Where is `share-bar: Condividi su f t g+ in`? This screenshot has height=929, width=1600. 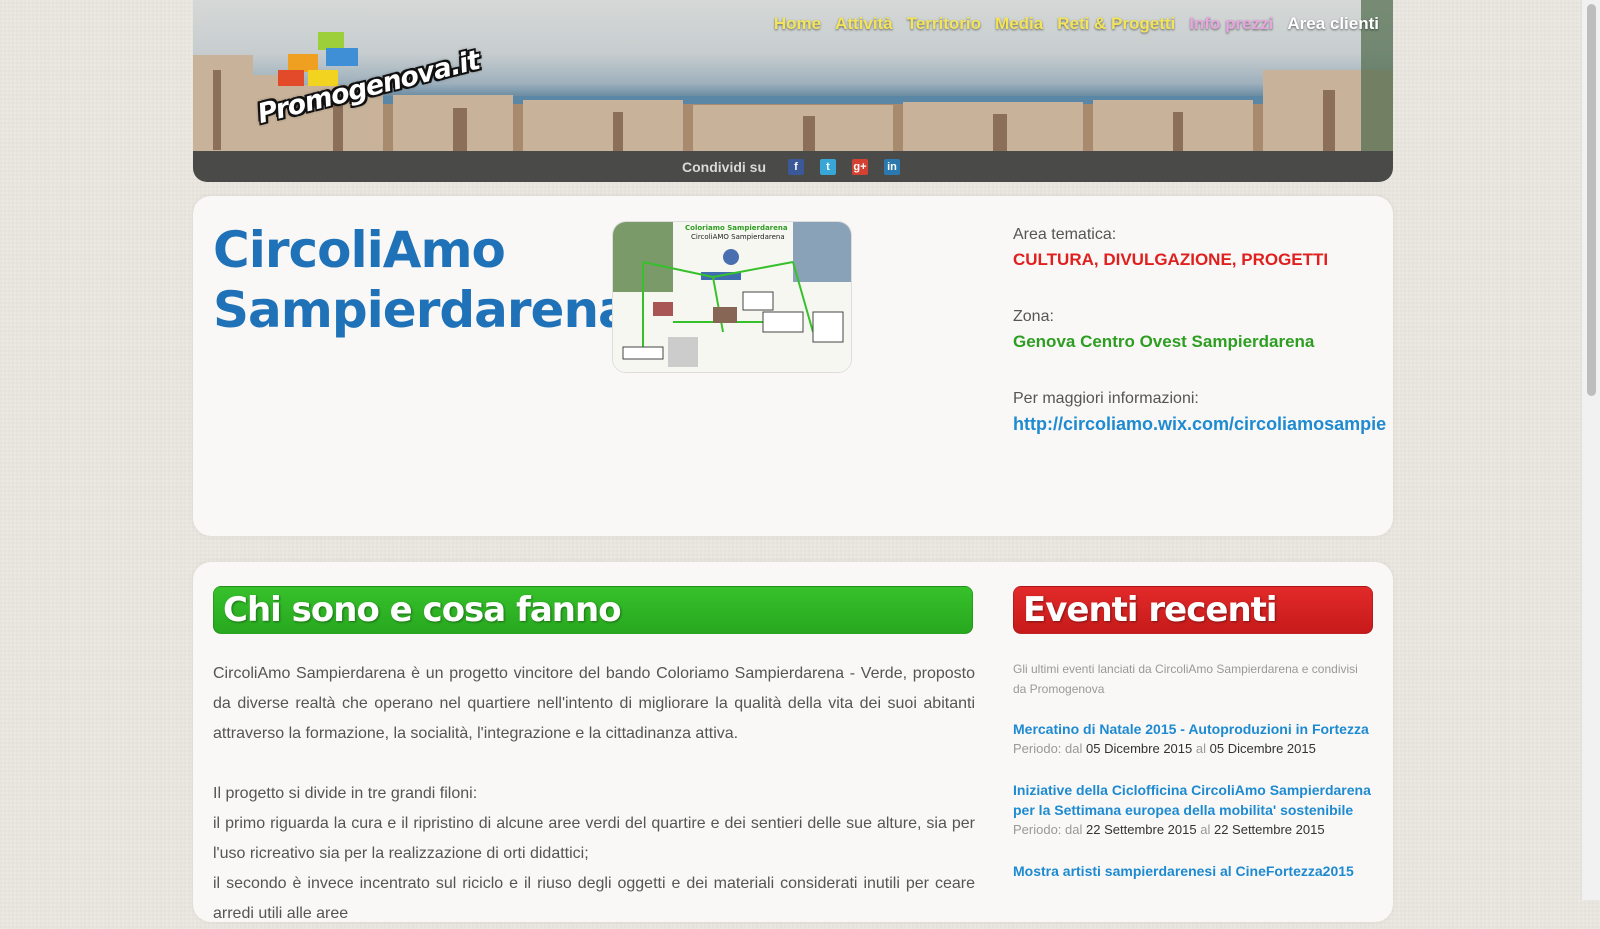
share-bar: Condividi su f t g+ in is located at coordinates (793, 166).